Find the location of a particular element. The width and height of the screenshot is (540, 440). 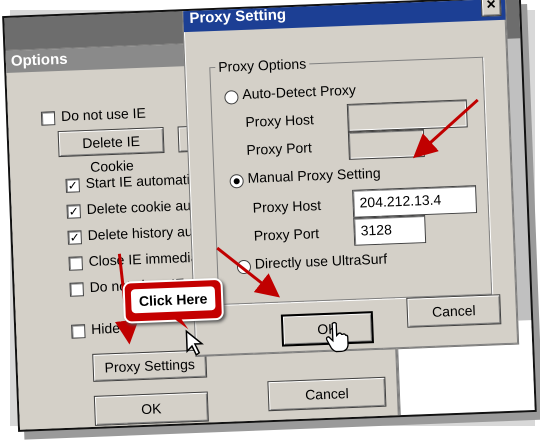

click-here-text: Click Here is located at coordinates (173, 300).